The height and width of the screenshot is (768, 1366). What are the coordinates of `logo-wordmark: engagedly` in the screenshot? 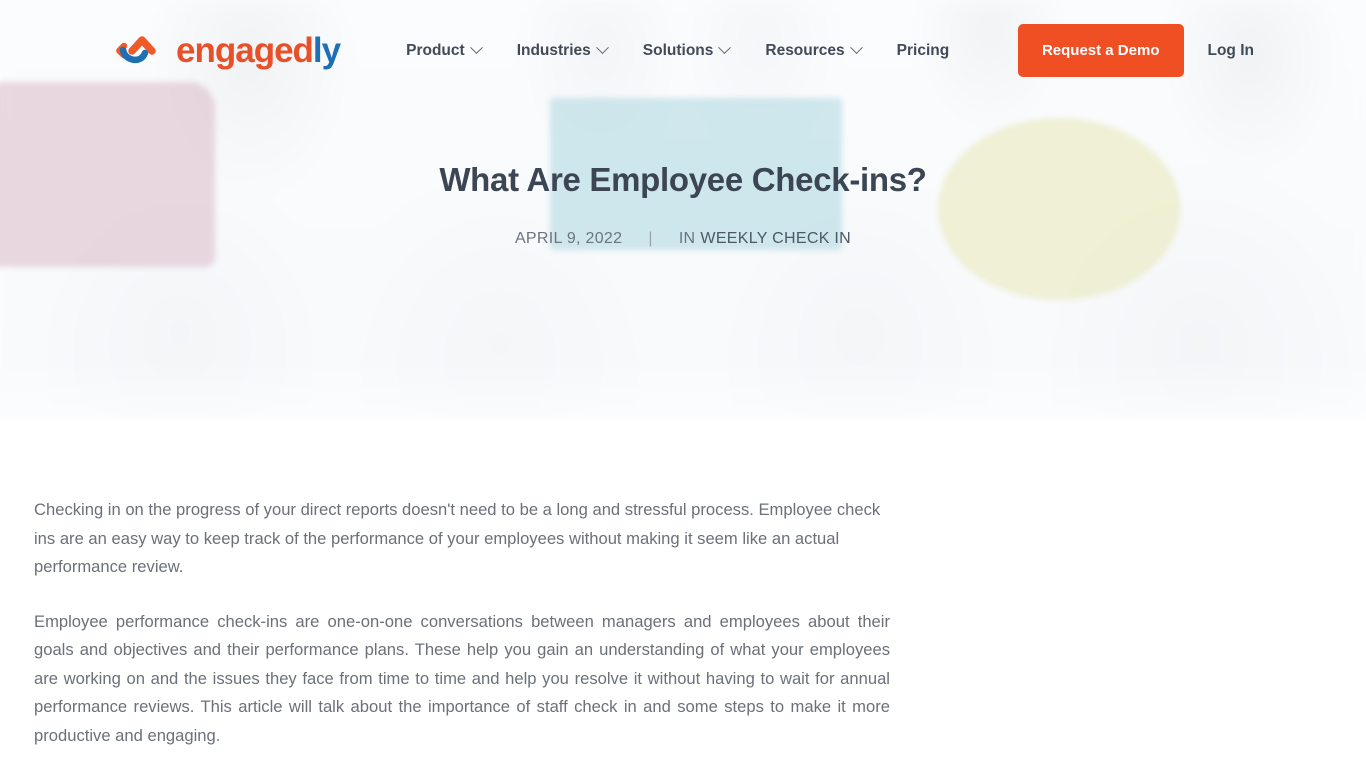 It's located at (258, 50).